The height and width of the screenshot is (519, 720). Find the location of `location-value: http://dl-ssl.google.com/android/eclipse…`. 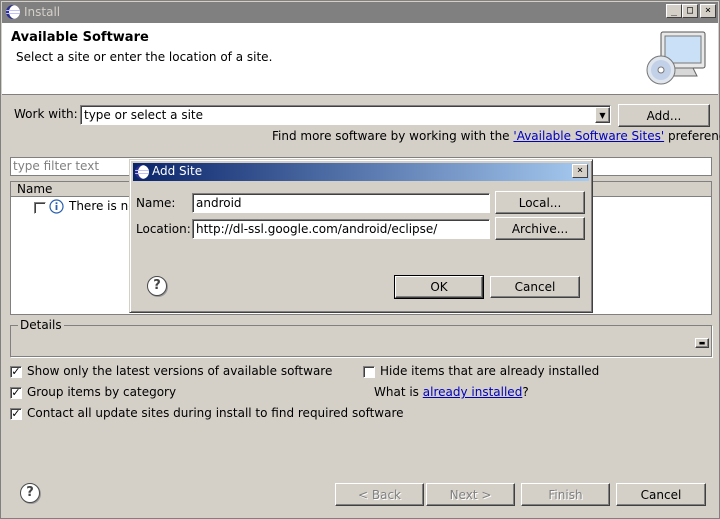

location-value: http://dl-ssl.google.com/android/eclipse… is located at coordinates (317, 229).